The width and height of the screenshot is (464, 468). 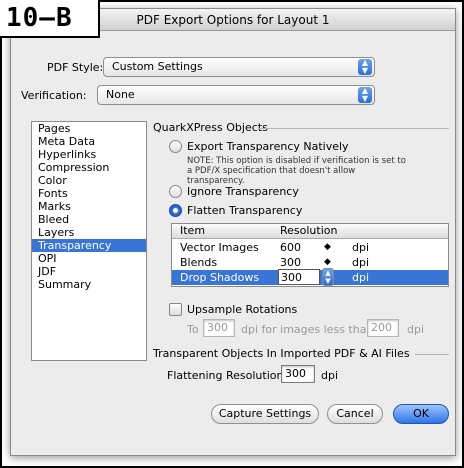 I want to click on table-row-selected: Drop Shadows 300 ▲ ▼ dpi, so click(x=310, y=277).